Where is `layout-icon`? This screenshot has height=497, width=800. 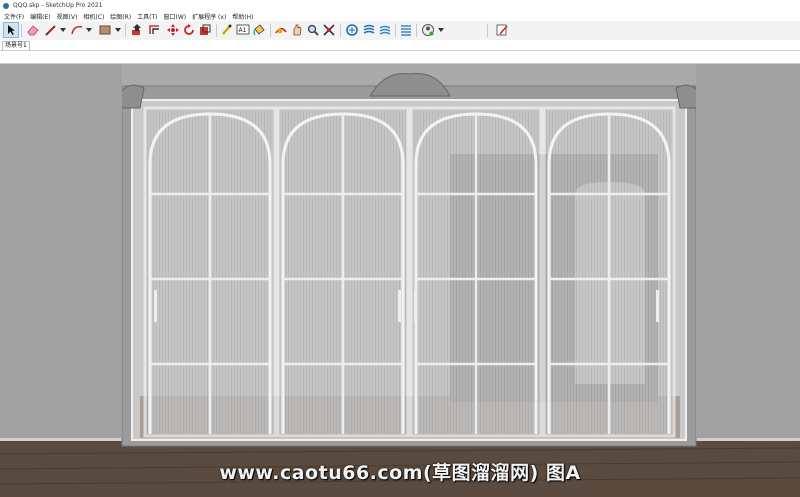 layout-icon is located at coordinates (385, 30).